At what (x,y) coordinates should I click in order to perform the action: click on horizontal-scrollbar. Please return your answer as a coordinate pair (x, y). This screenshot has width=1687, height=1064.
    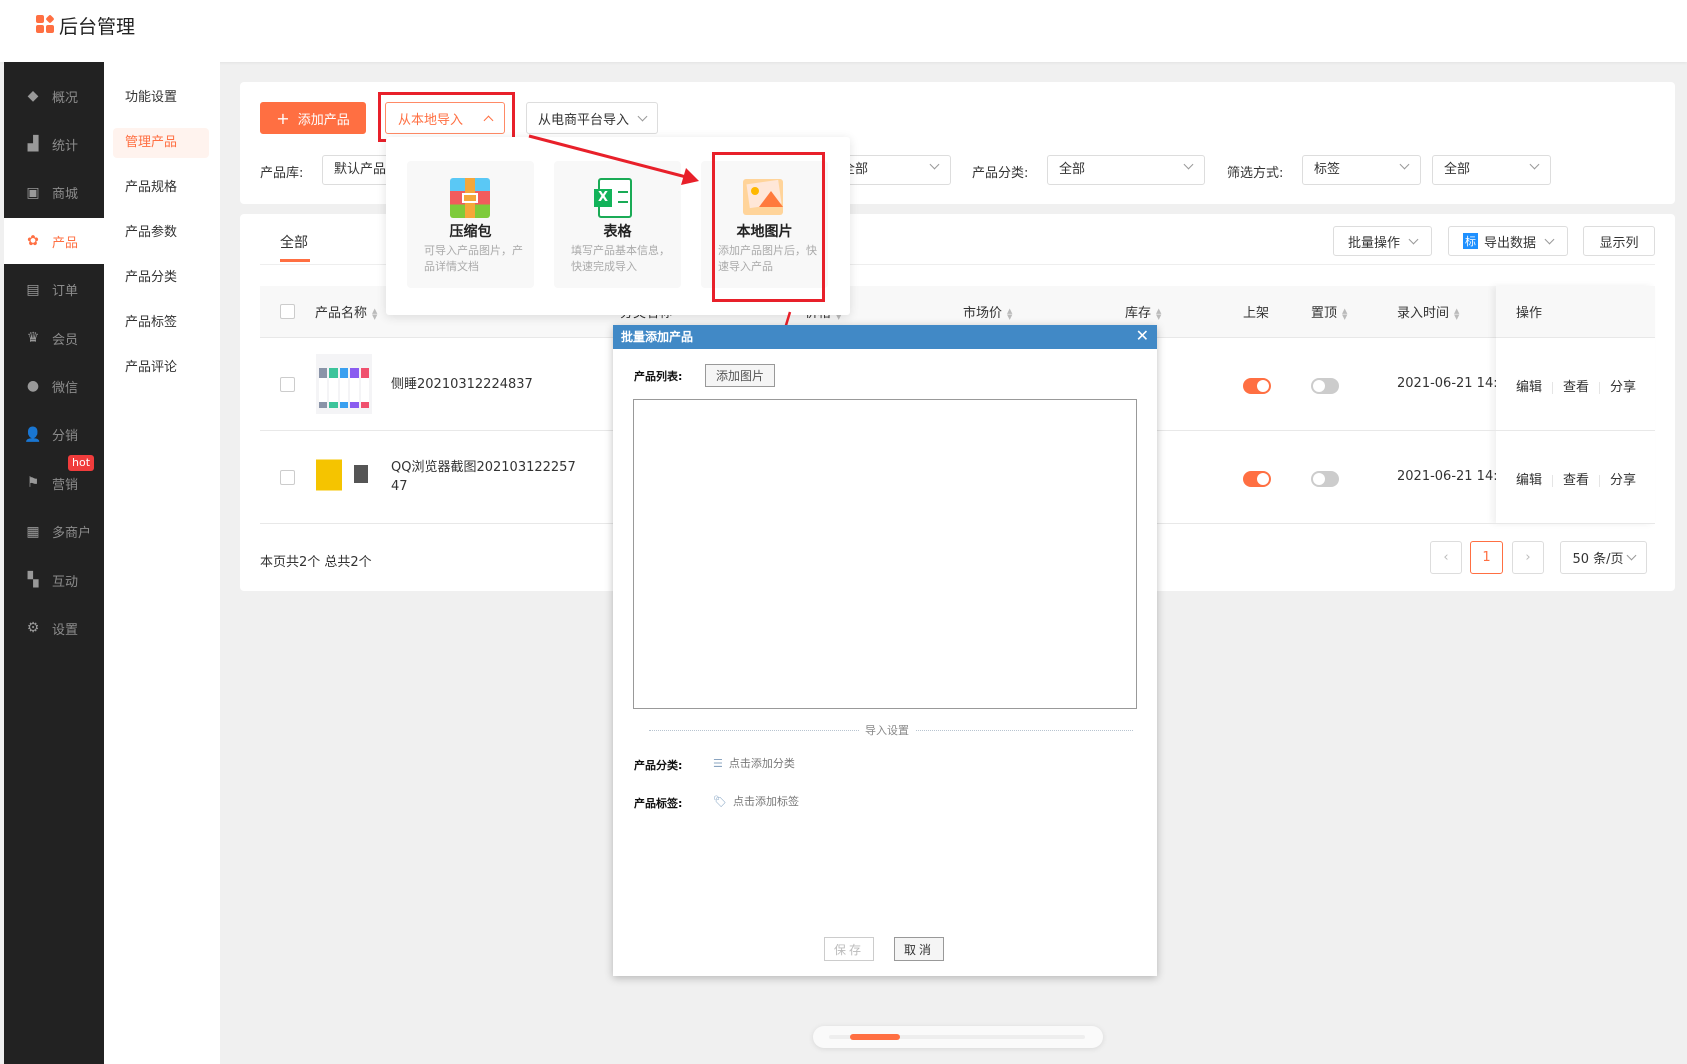
    Looking at the image, I should click on (958, 1037).